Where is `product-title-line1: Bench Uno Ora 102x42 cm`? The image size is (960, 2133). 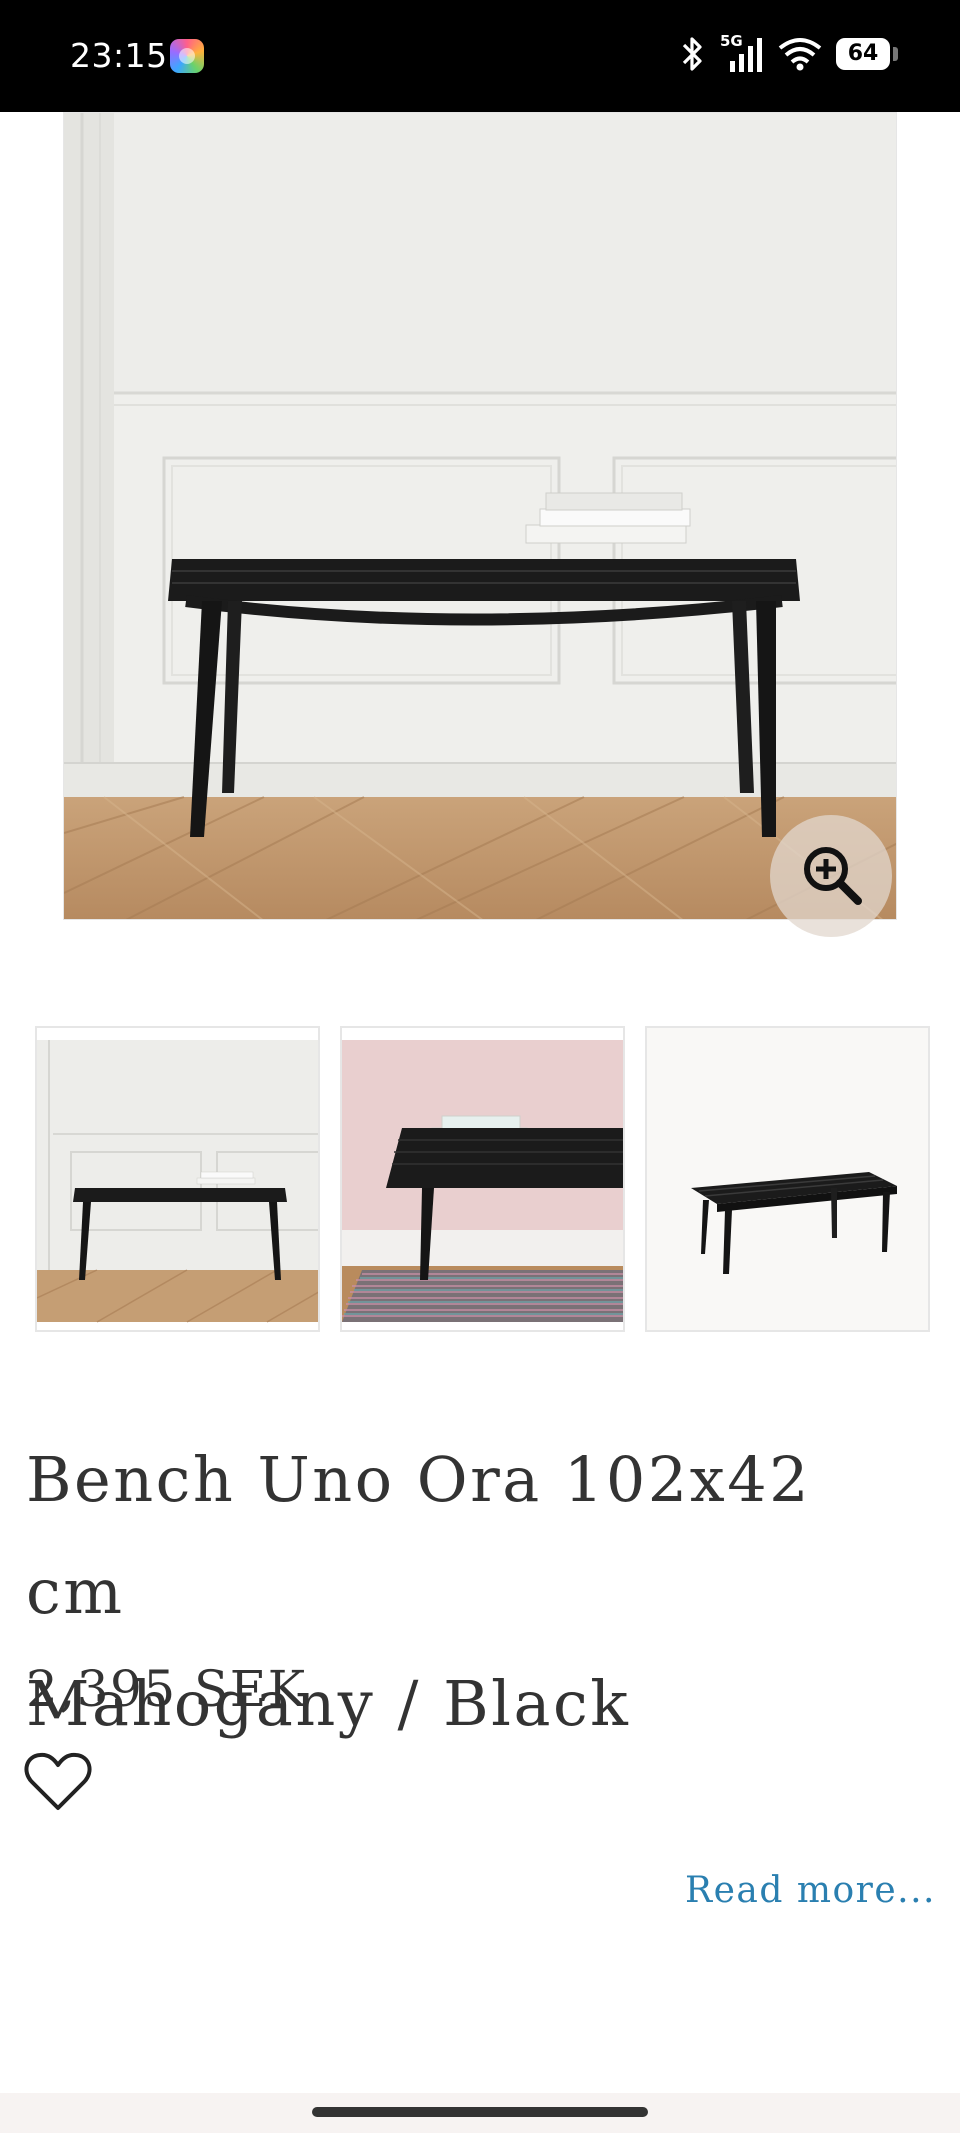
product-title-line1: Bench Uno Ora 102x42 cm is located at coordinates (419, 1535).